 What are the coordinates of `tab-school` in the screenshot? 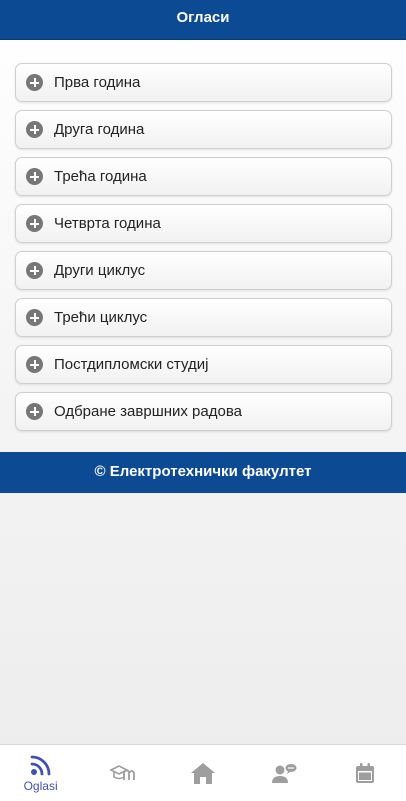 It's located at (121, 773).